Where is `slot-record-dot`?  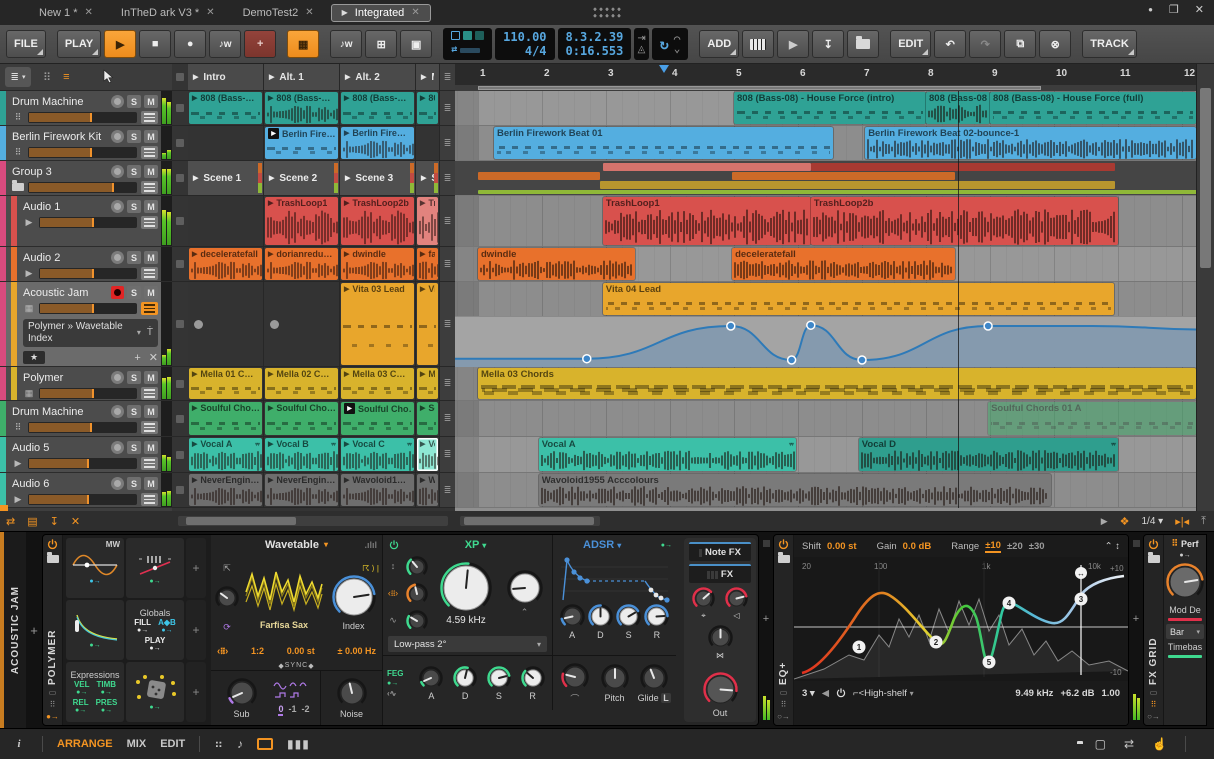
slot-record-dot is located at coordinates (198, 324).